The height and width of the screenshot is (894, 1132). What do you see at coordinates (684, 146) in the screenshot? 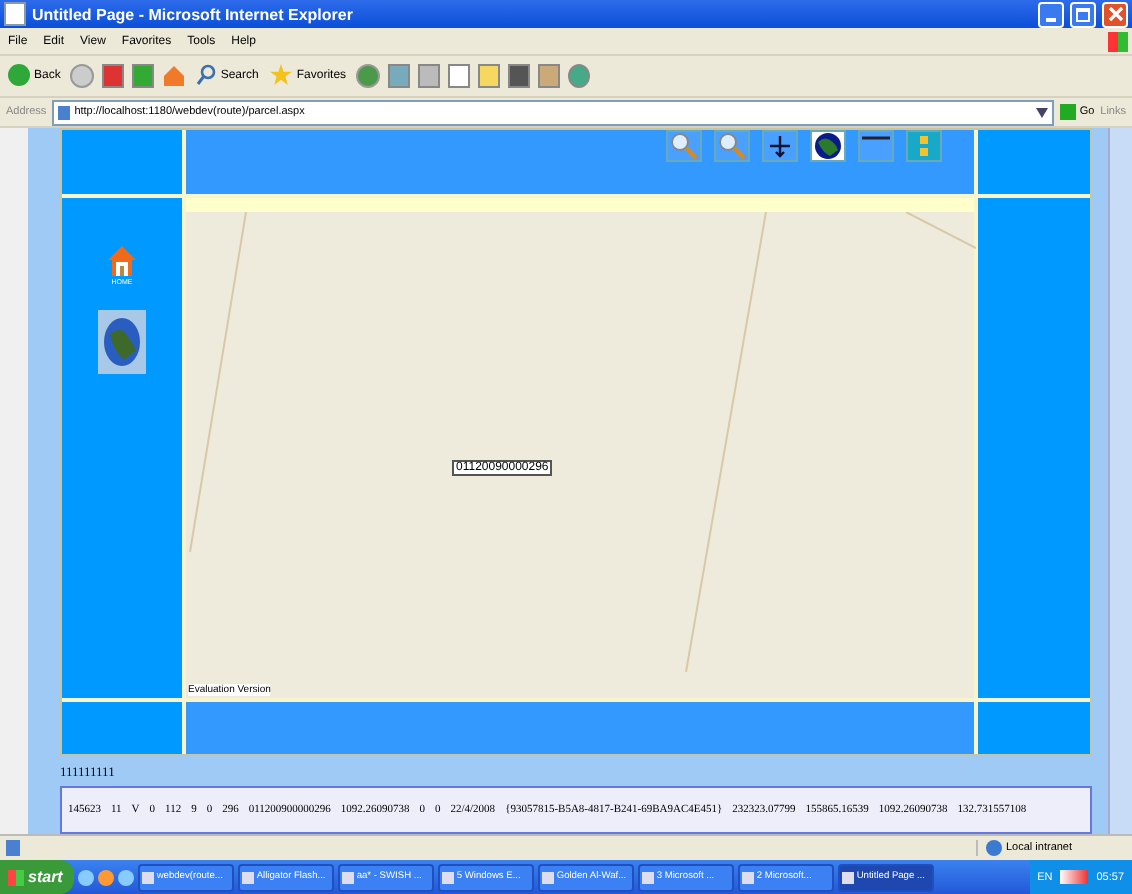
I see `zoom-in-icon` at bounding box center [684, 146].